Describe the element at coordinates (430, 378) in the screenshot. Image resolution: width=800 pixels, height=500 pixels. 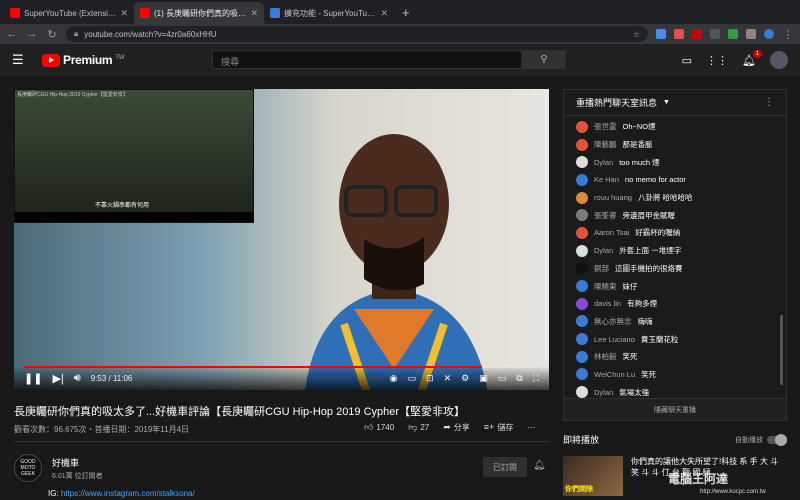
I see `screenshot-icon: ⊡` at that location.